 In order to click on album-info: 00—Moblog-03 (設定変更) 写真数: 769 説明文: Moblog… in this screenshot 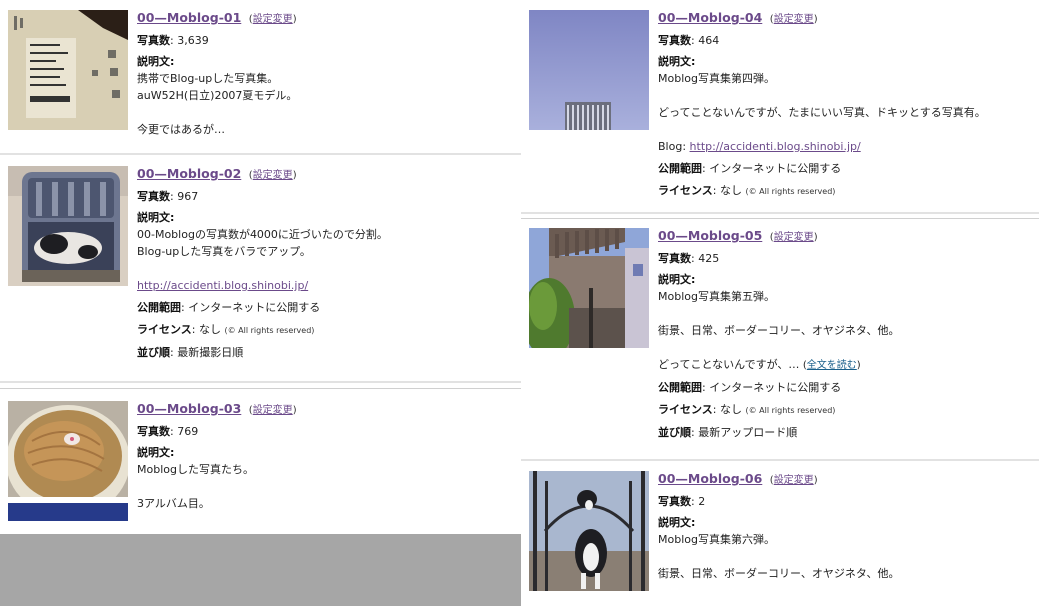, I will do `click(326, 456)`.